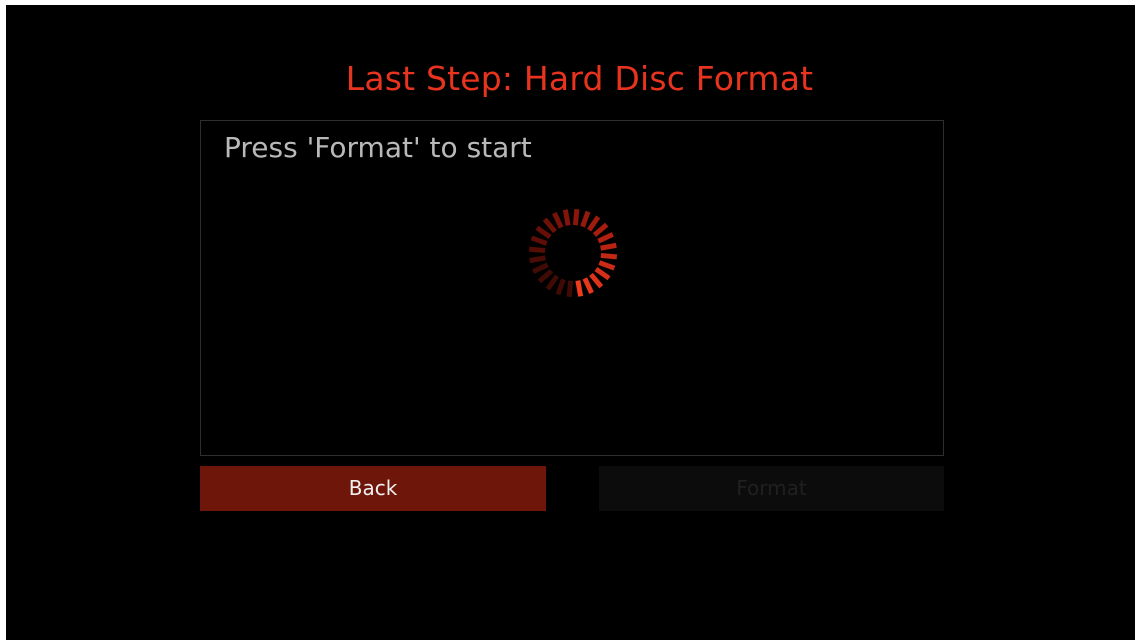 This screenshot has width=1135, height=640. What do you see at coordinates (573, 253) in the screenshot?
I see `loading-spinner-icon` at bounding box center [573, 253].